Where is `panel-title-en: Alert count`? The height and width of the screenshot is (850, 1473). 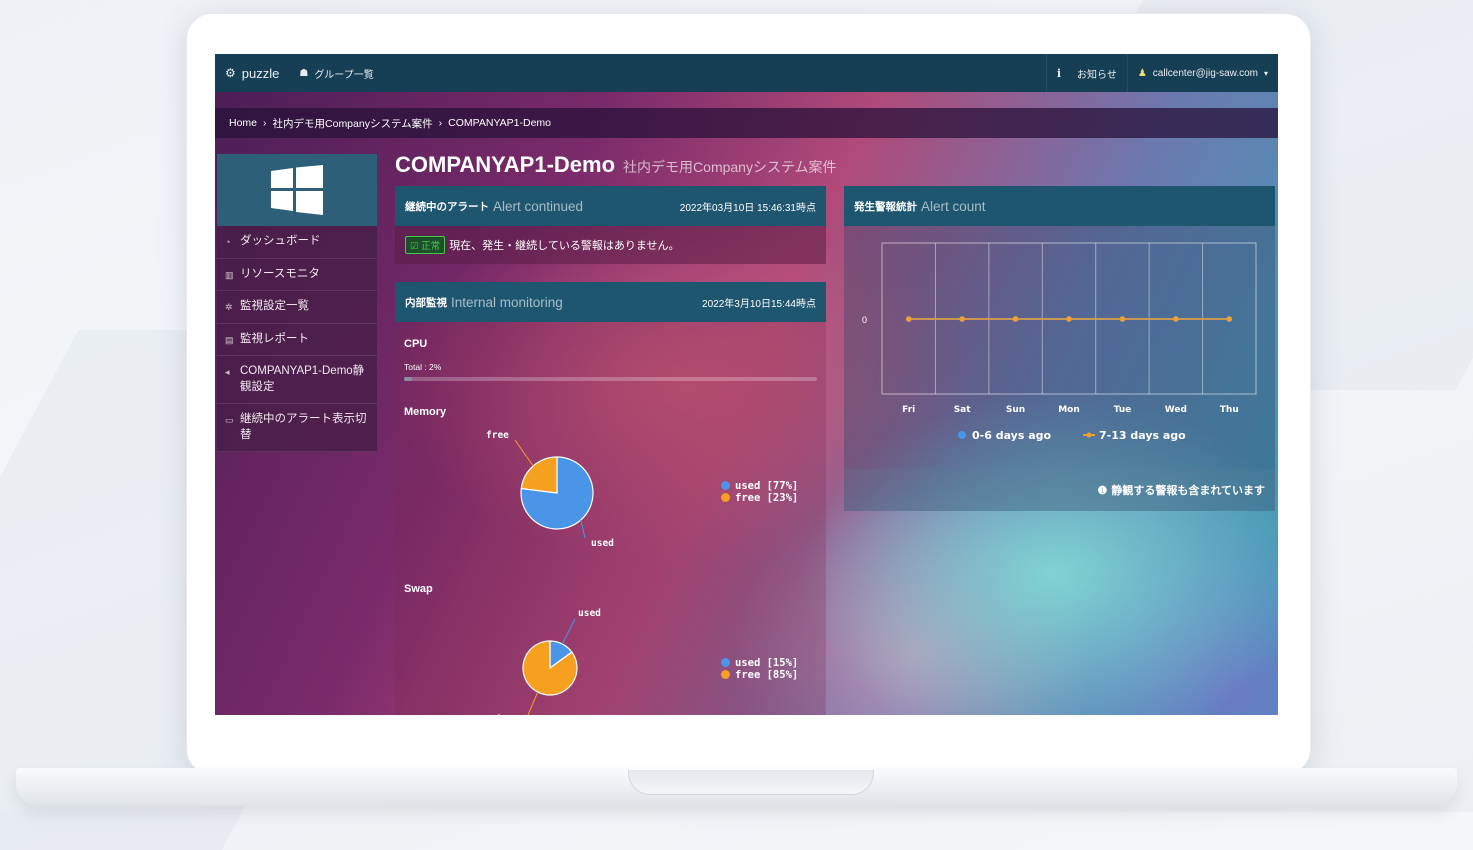
panel-title-en: Alert count is located at coordinates (953, 206).